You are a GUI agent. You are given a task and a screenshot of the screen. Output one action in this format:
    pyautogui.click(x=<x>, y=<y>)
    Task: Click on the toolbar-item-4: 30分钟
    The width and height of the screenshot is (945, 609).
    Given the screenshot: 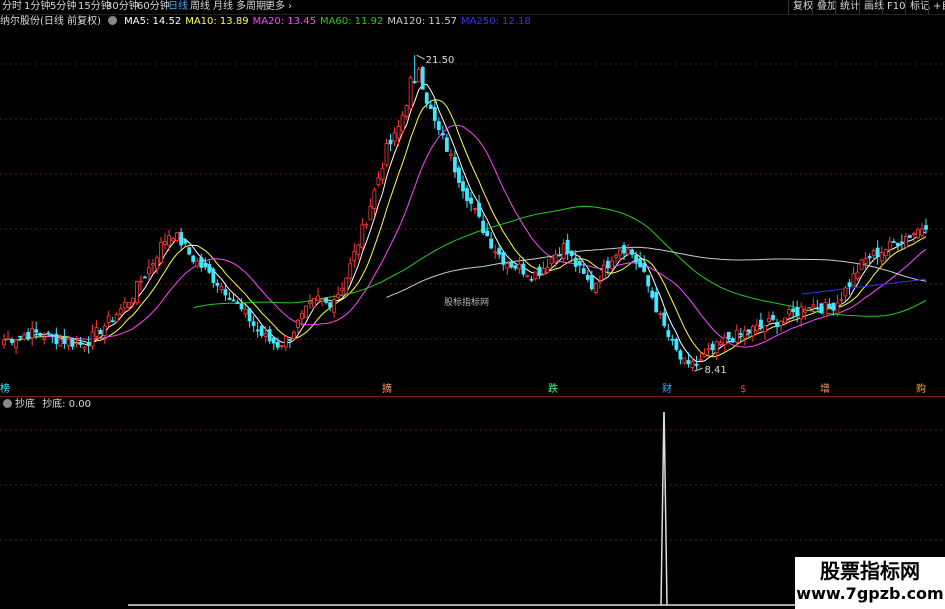 What is the action you would take?
    pyautogui.click(x=122, y=7)
    